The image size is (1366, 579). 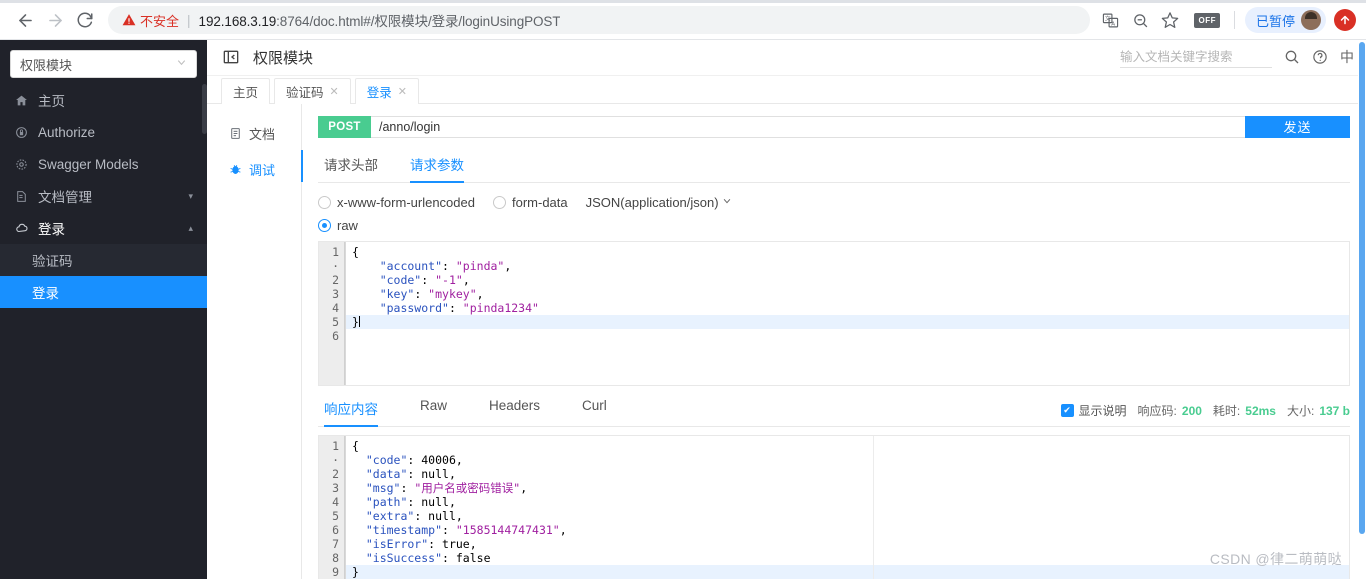 What do you see at coordinates (440, 488) in the screenshot?
I see `code-line: "msg": "用户名或密码错误",` at bounding box center [440, 488].